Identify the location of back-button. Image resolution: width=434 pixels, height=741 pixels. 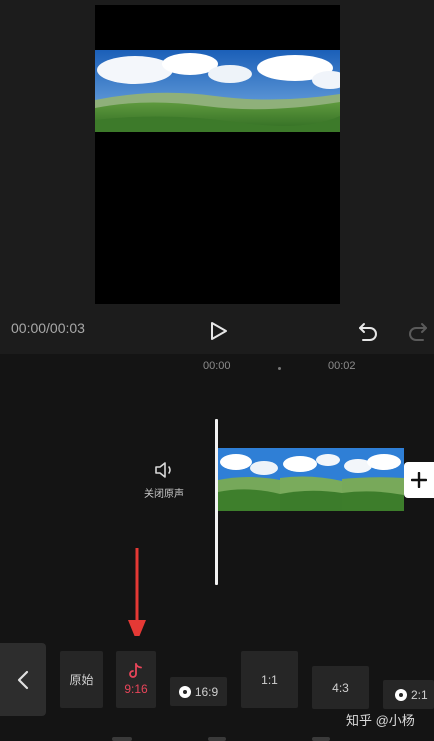
(23, 679).